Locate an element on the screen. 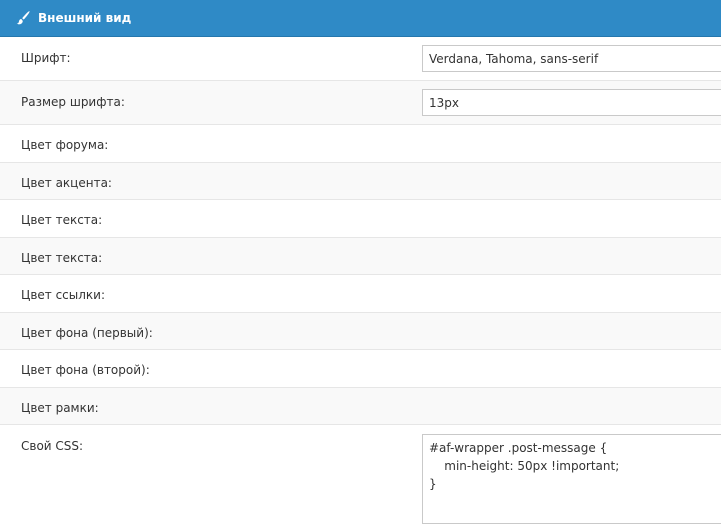 The height and width of the screenshot is (524, 721). text-color-label: Цвет текста: is located at coordinates (62, 220).